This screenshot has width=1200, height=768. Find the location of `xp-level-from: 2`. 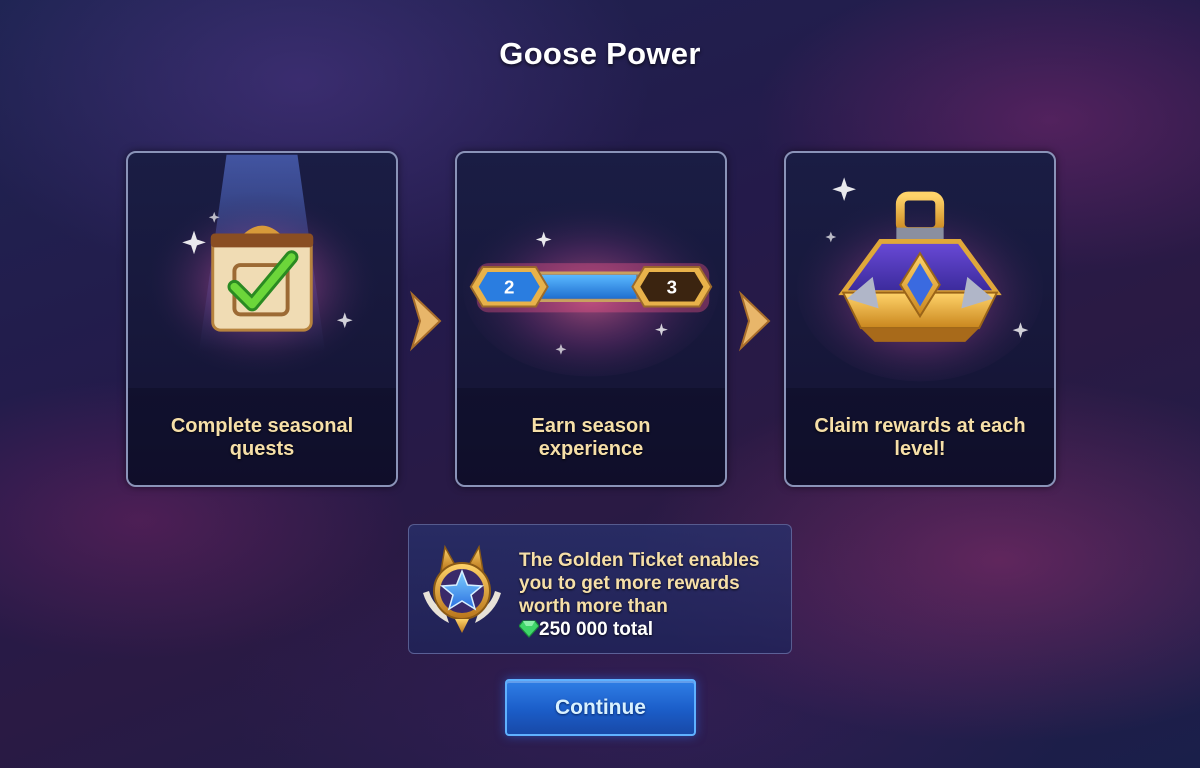

xp-level-from: 2 is located at coordinates (509, 287).